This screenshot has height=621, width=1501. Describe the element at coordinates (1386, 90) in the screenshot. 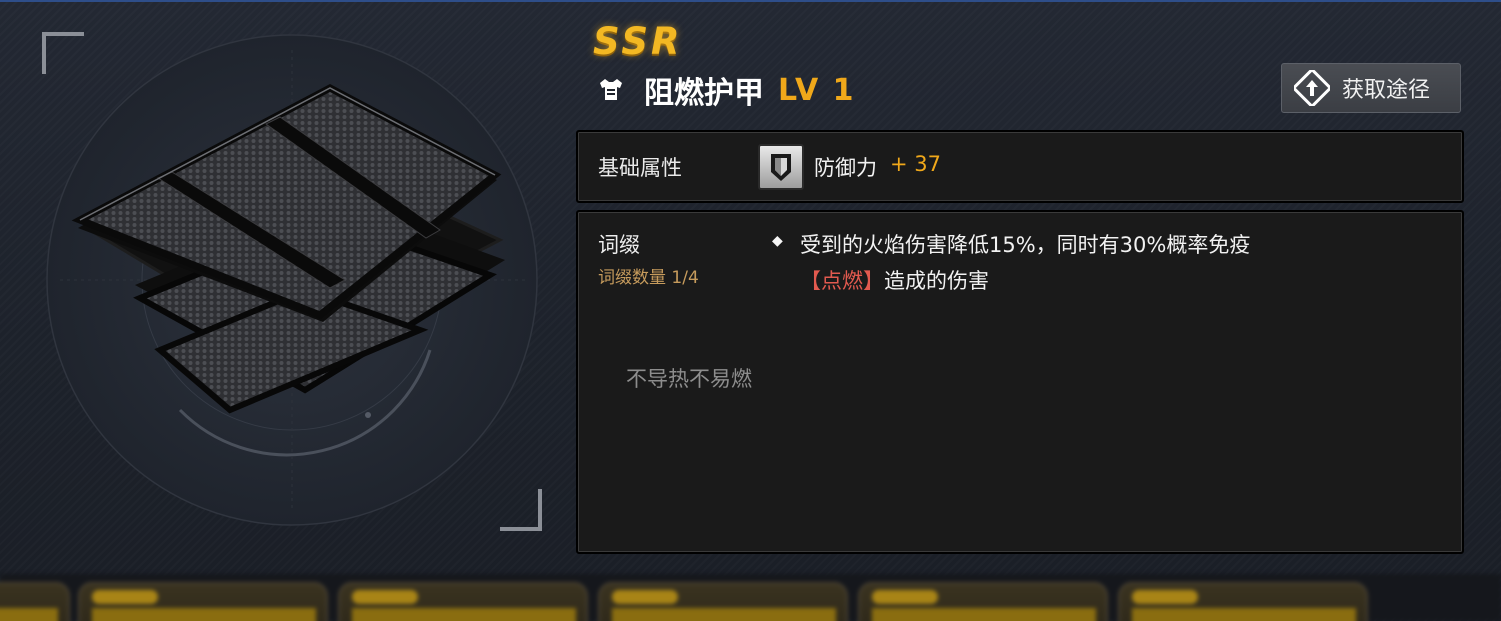

I see `acquire-source-label: 获取途径` at that location.